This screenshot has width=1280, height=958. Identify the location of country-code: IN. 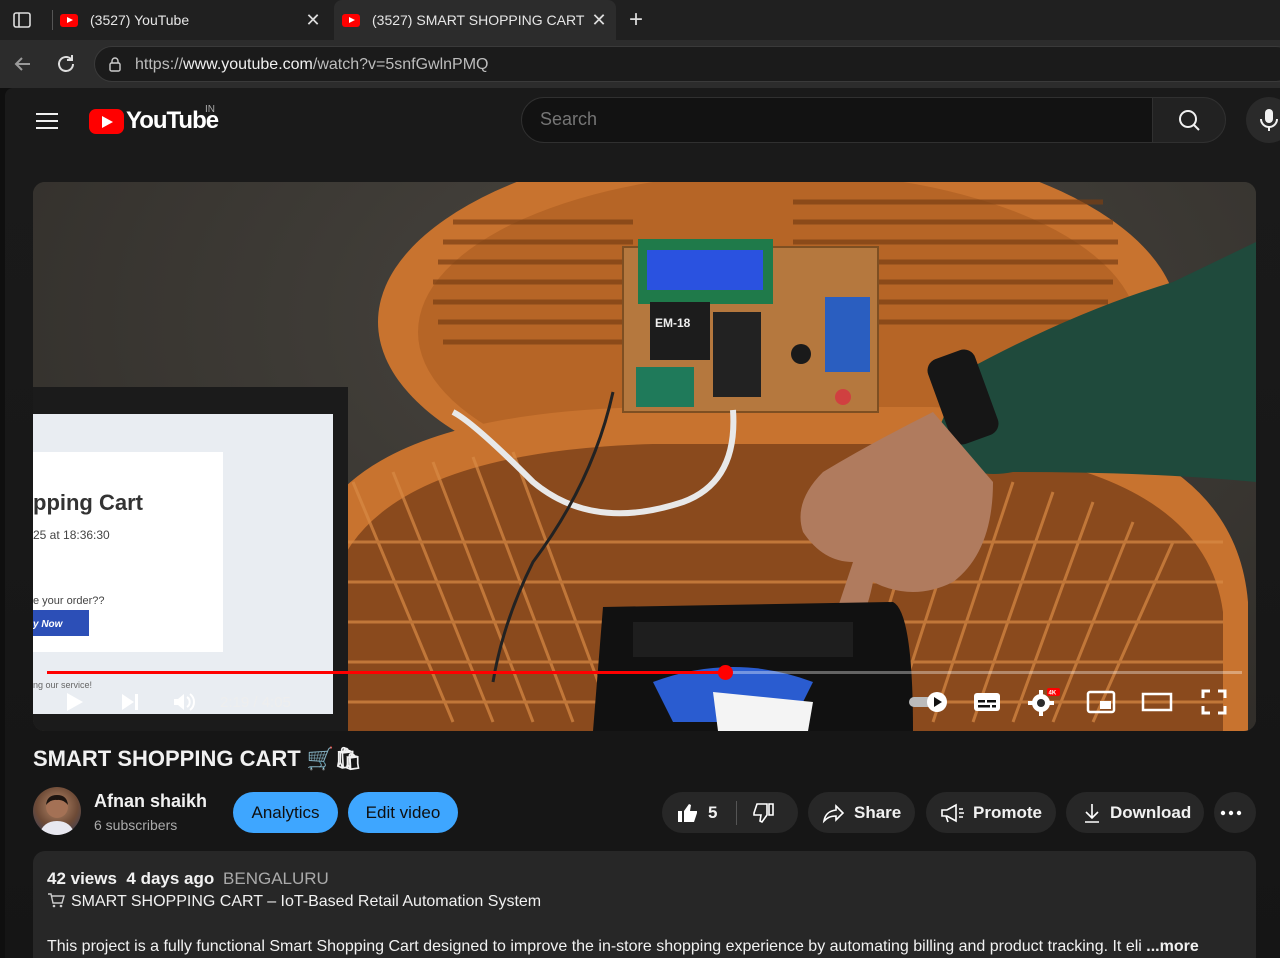
(210, 109).